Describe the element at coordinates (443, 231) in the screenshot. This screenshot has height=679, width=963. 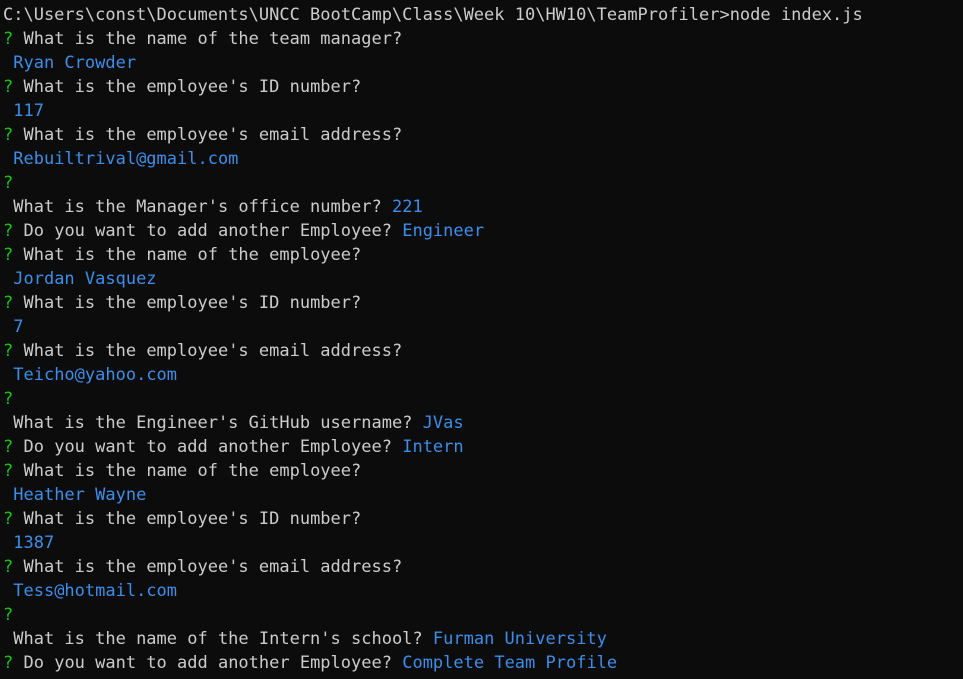
I see `answer-text: Engineer` at that location.